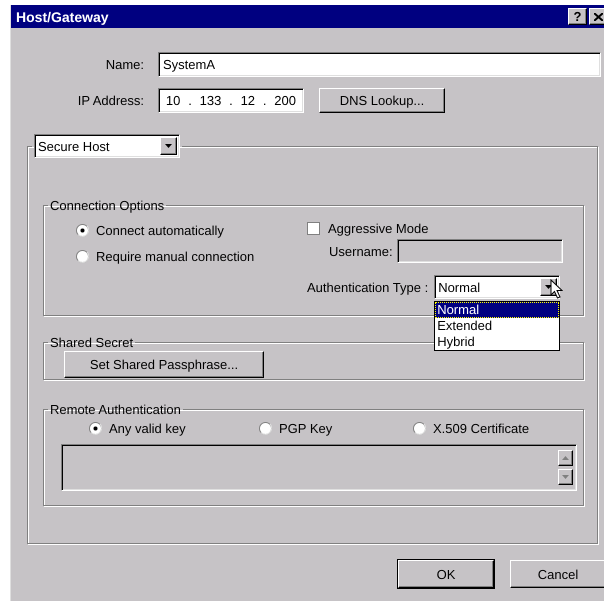 The height and width of the screenshot is (601, 604). I want to click on dropdown-option: Extended, so click(497, 326).